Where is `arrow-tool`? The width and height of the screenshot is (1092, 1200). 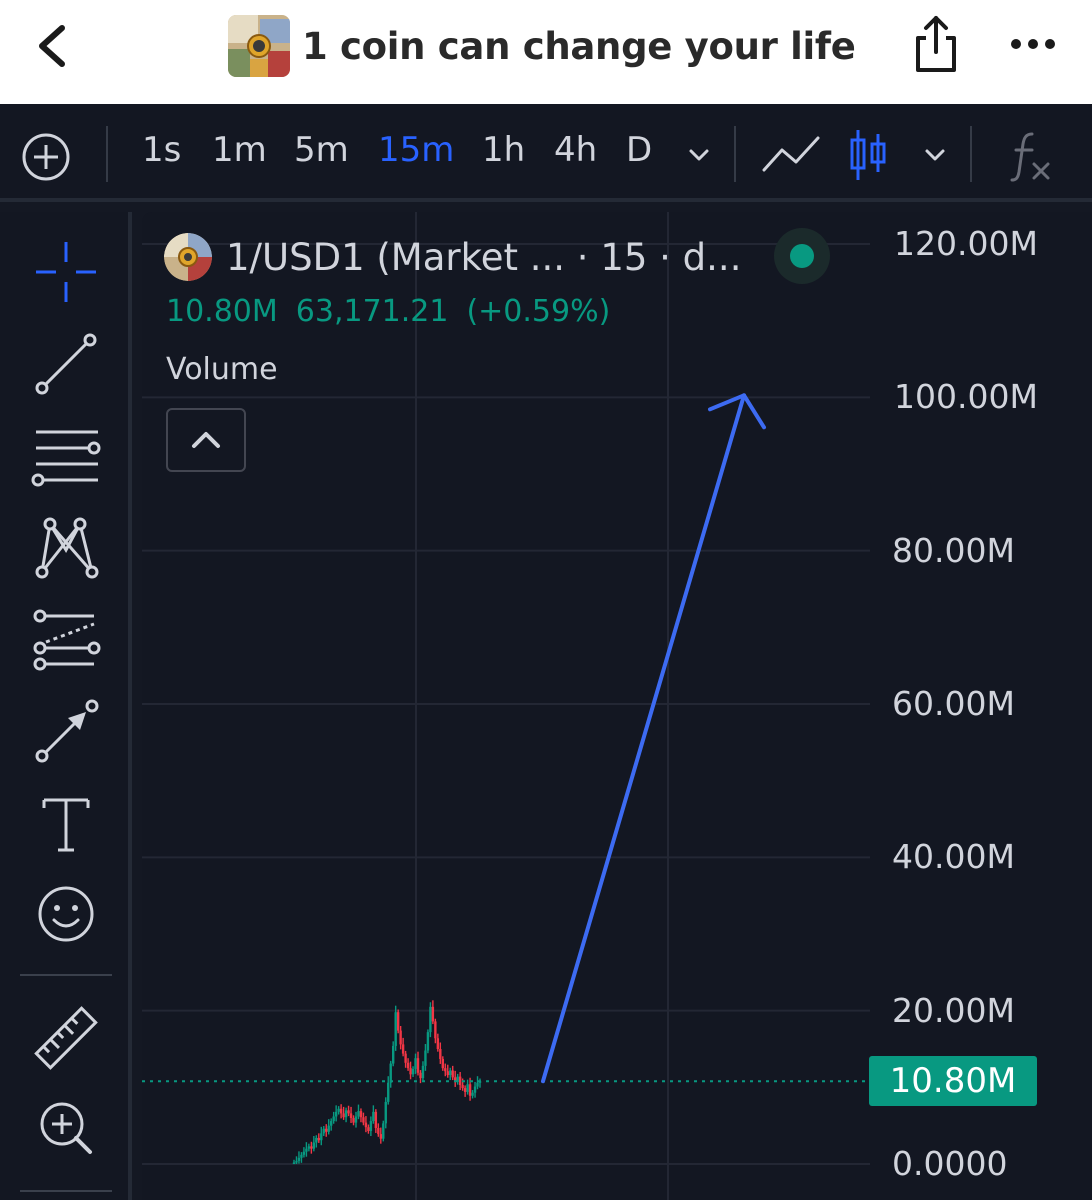
arrow-tool is located at coordinates (66, 732).